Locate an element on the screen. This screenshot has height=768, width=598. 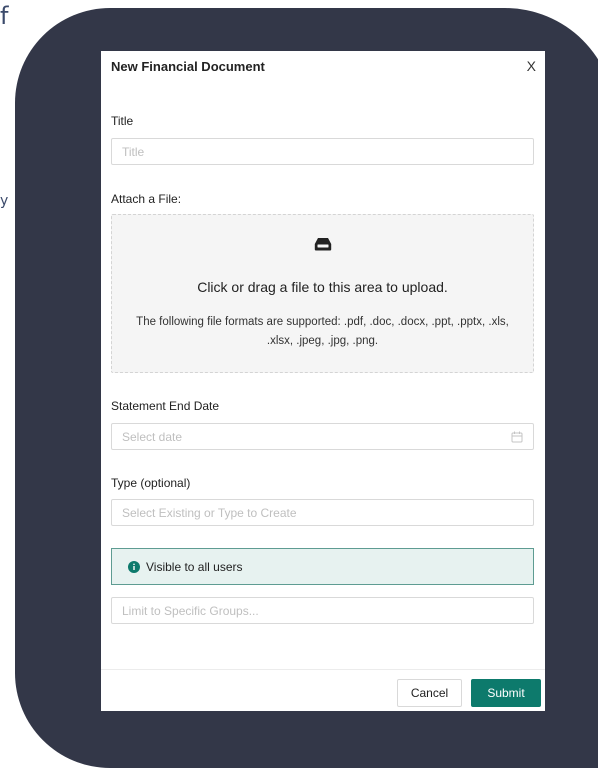
statement-end-date-label: Statement End Date is located at coordinates (165, 406).